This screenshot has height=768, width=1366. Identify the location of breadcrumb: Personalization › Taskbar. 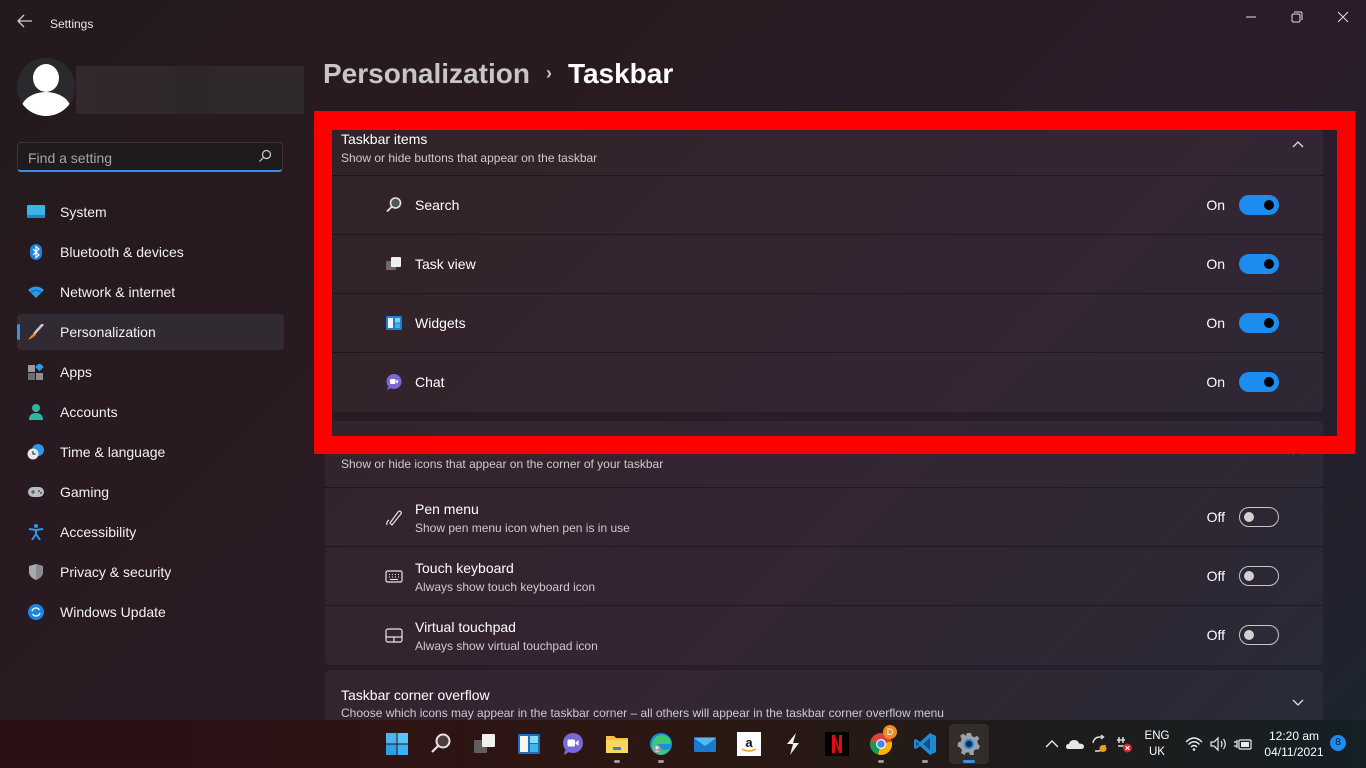
(498, 74).